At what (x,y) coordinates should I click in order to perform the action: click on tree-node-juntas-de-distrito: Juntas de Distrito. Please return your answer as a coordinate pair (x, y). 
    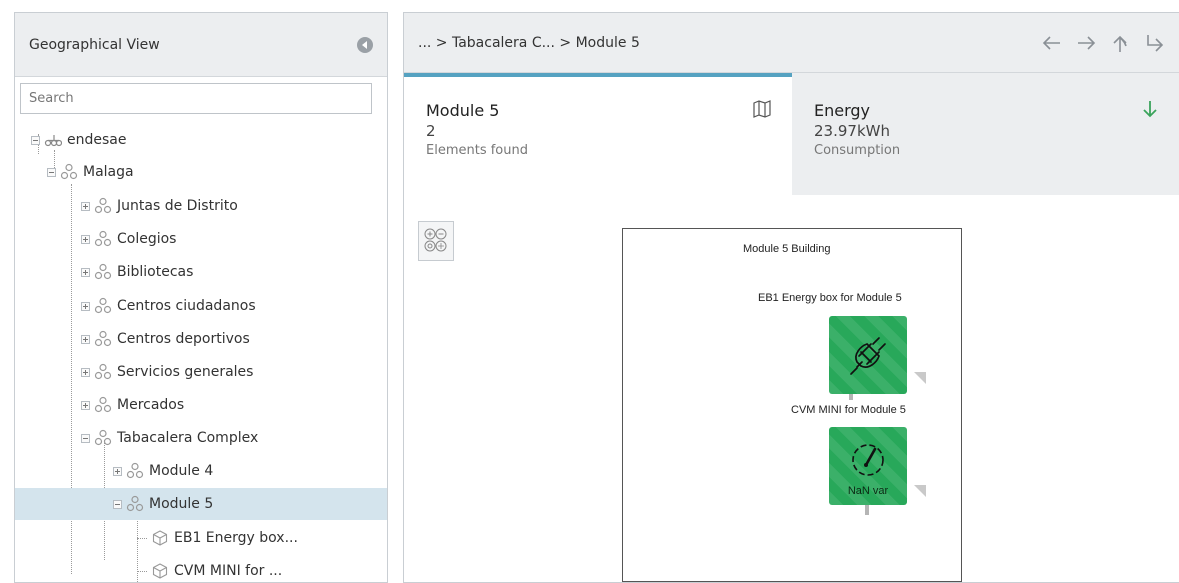
    Looking at the image, I should click on (159, 206).